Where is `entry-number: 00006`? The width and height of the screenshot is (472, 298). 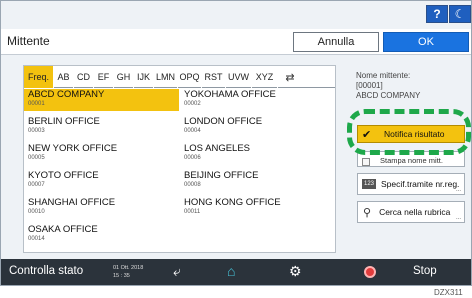 entry-number: 00006 is located at coordinates (192, 158).